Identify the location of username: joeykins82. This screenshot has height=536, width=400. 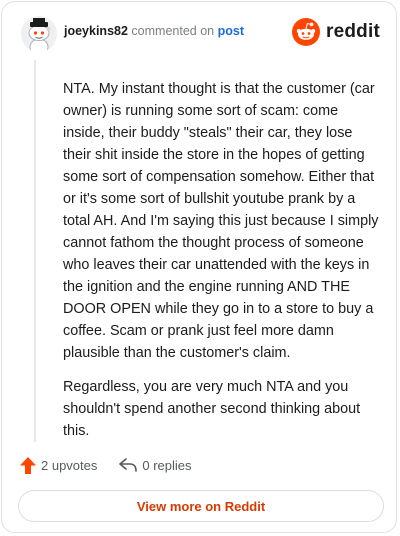
(96, 31).